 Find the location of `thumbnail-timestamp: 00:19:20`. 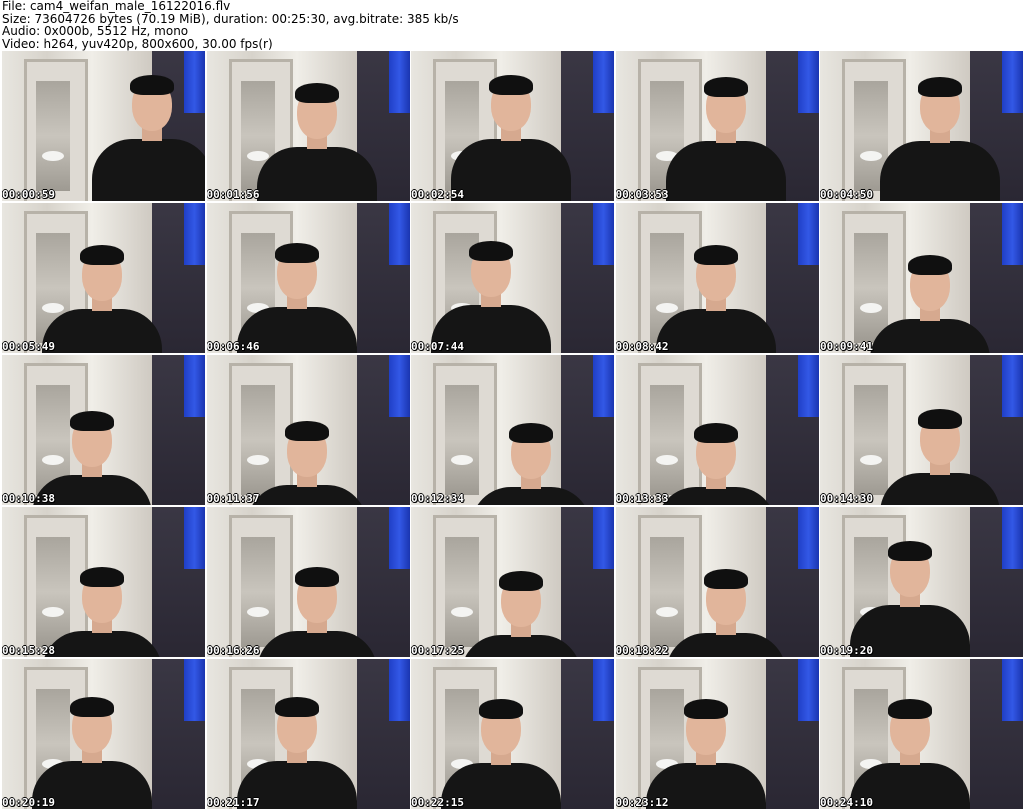

thumbnail-timestamp: 00:19:20 is located at coordinates (846, 650).